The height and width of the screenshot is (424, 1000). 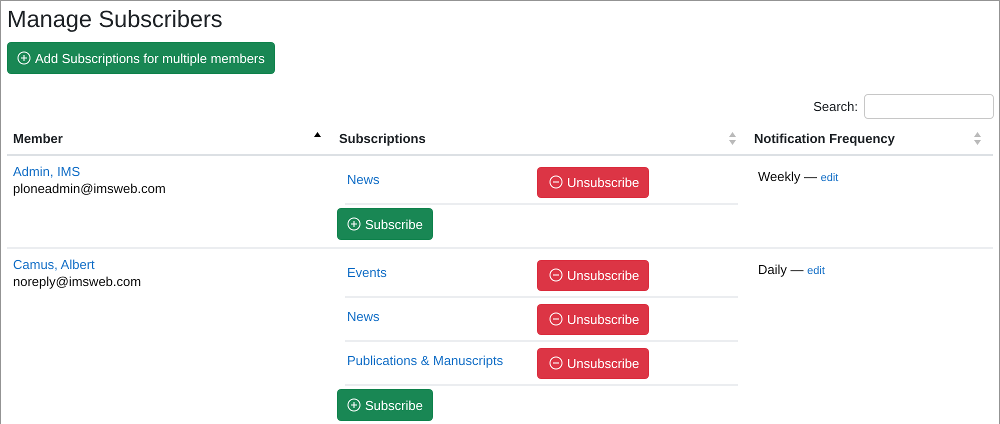 What do you see at coordinates (77, 281) in the screenshot?
I see `member-email: noreply@imsweb.com` at bounding box center [77, 281].